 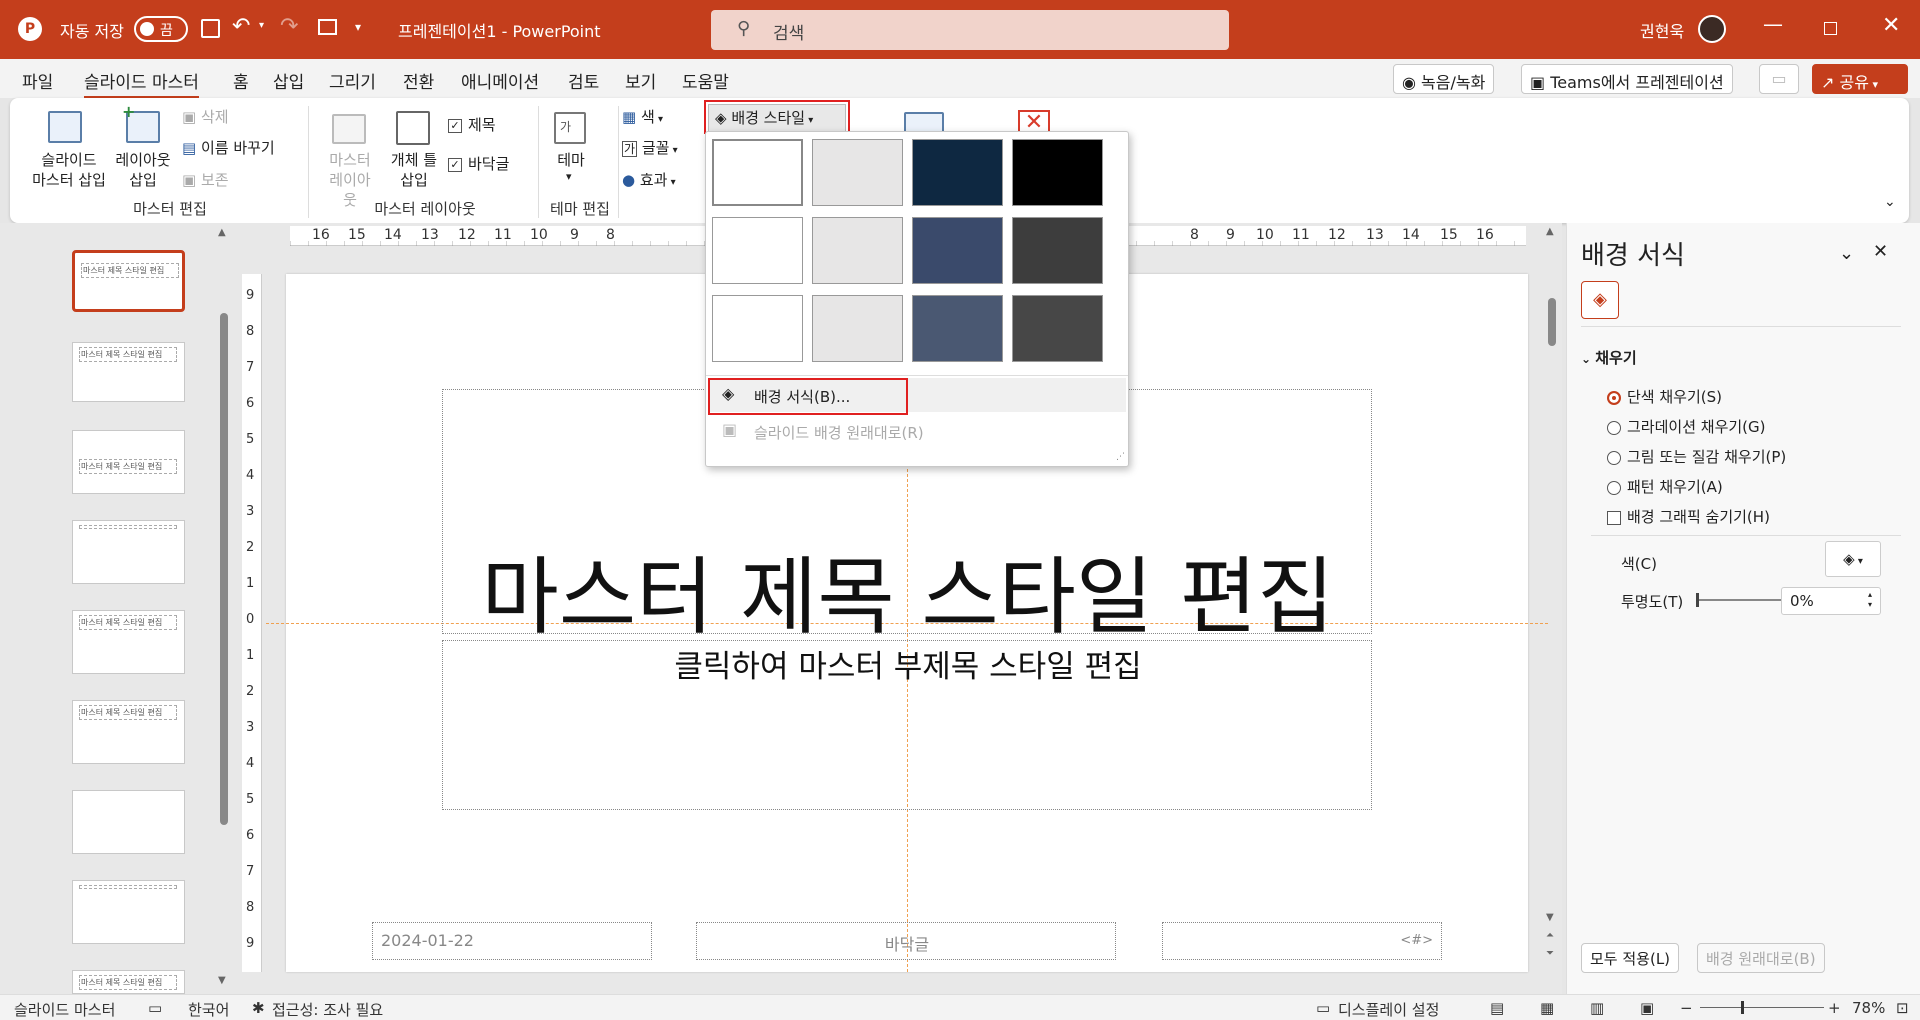 I want to click on pane-close-icon: ✕, so click(x=1880, y=251).